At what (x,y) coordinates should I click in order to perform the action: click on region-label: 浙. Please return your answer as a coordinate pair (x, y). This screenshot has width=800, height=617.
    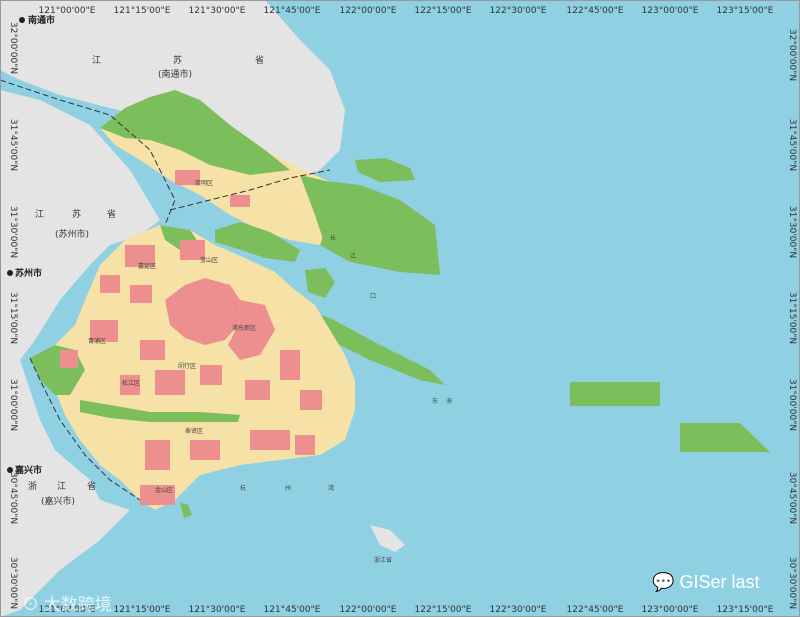
    Looking at the image, I should click on (32, 486).